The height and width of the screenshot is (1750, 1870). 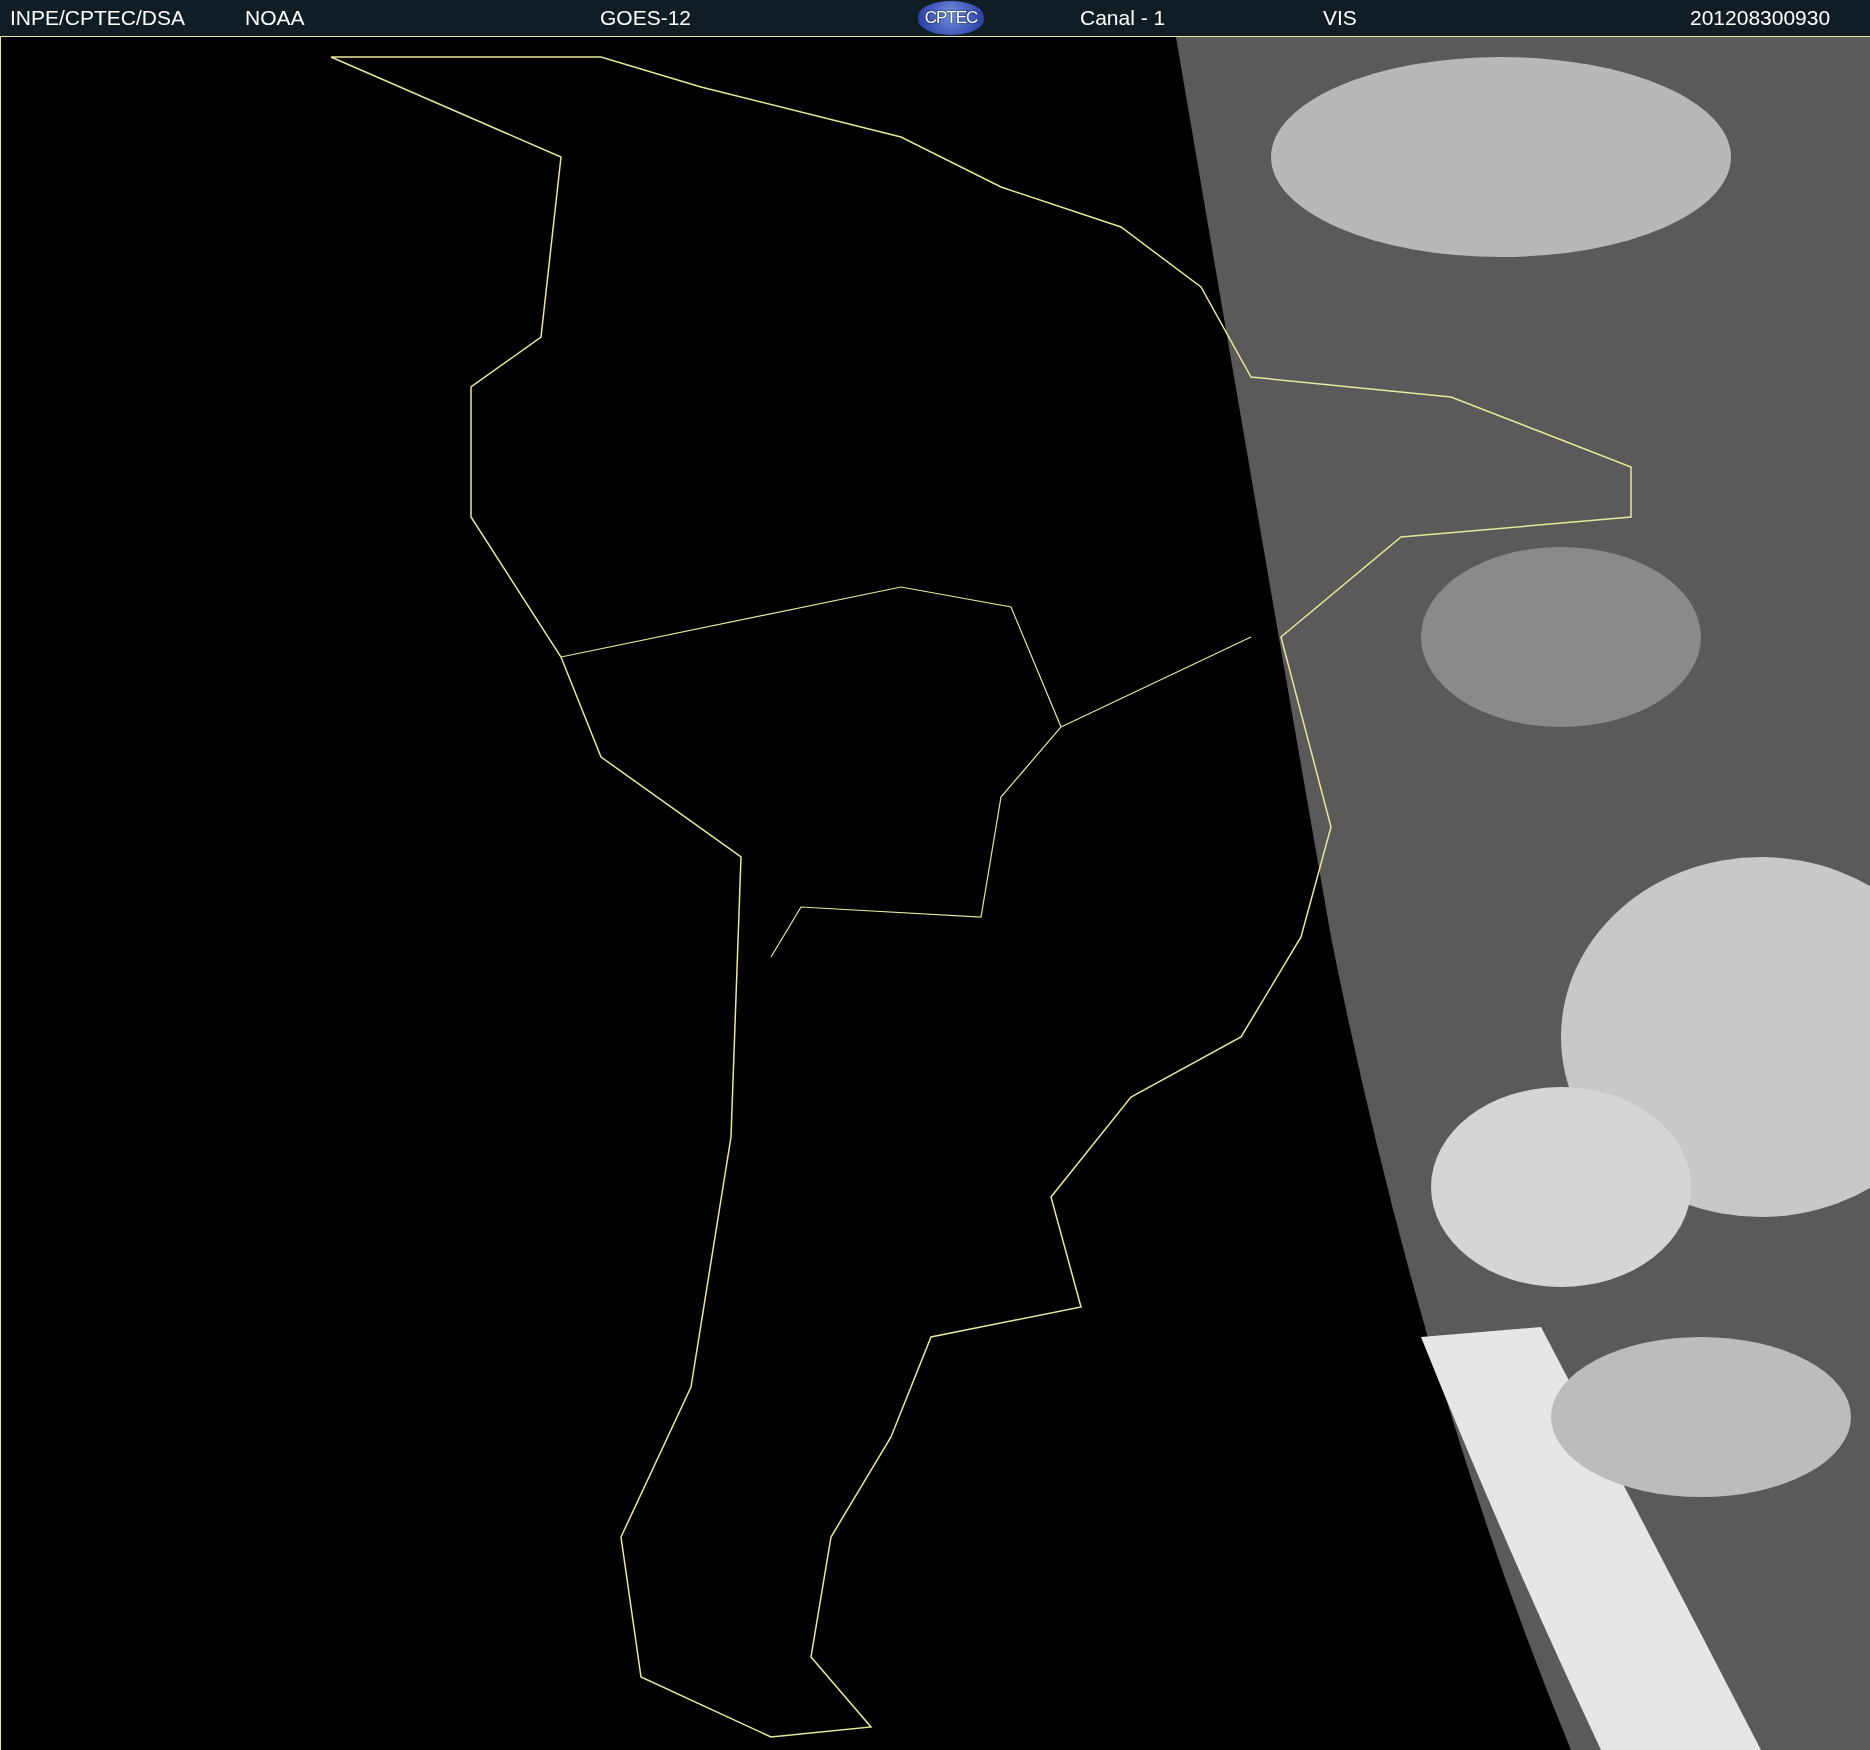 What do you see at coordinates (1123, 18) in the screenshot?
I see `channel-label: Canal - 1` at bounding box center [1123, 18].